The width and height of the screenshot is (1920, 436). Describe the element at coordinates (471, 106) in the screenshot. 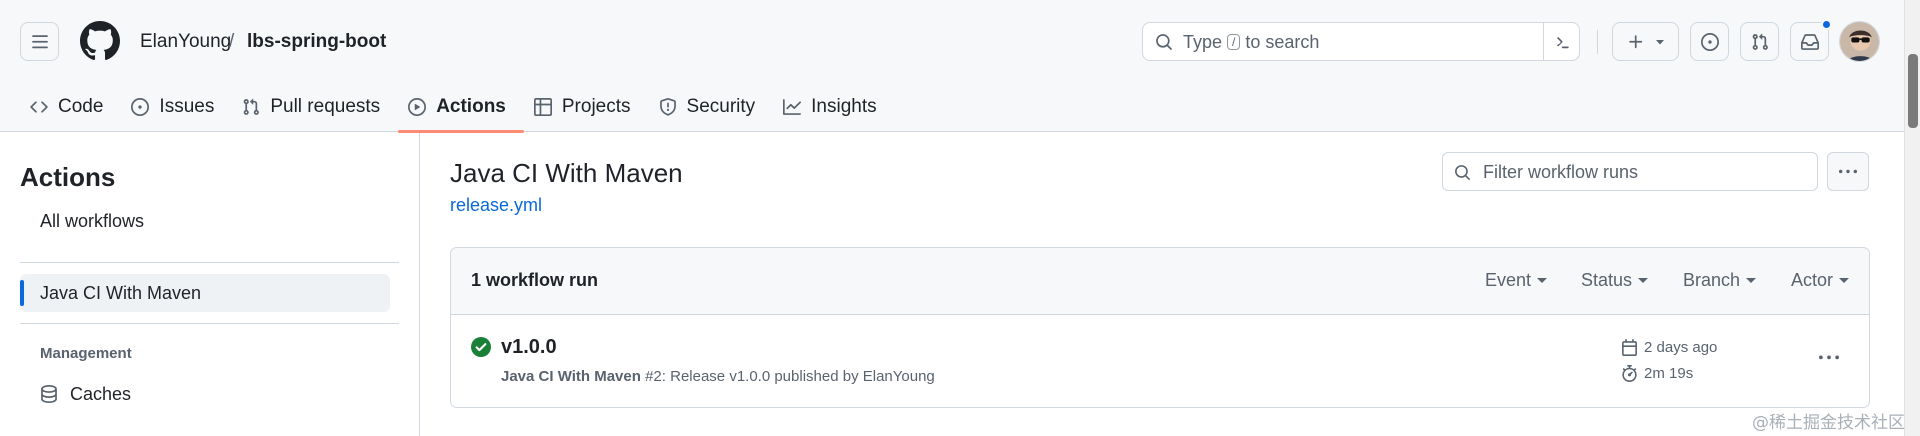

I see `tab-label: Actions` at that location.